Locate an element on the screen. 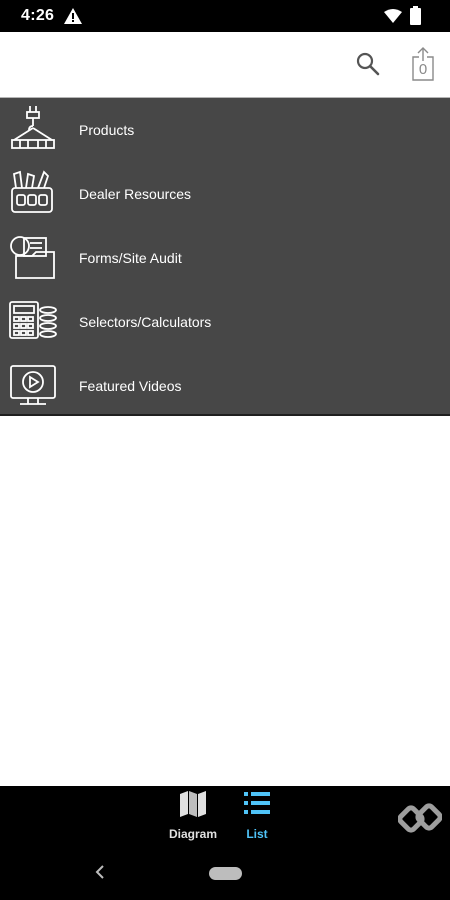 Image resolution: width=450 pixels, height=900 pixels. menu-item-label: Products is located at coordinates (107, 130).